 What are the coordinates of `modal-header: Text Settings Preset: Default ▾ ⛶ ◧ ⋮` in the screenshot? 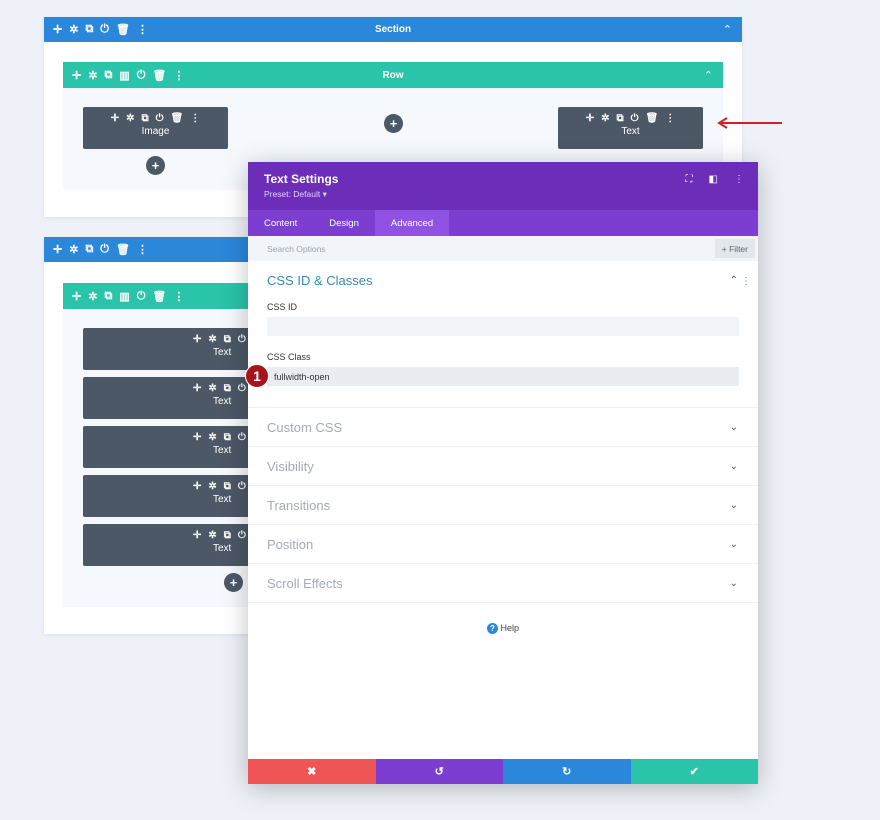 It's located at (503, 186).